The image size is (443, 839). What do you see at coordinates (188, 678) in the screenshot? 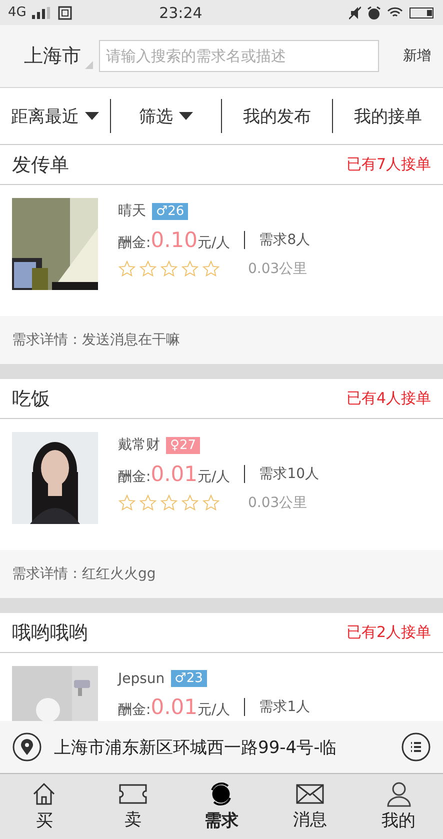
I see `gender-age-badge: ♂23` at bounding box center [188, 678].